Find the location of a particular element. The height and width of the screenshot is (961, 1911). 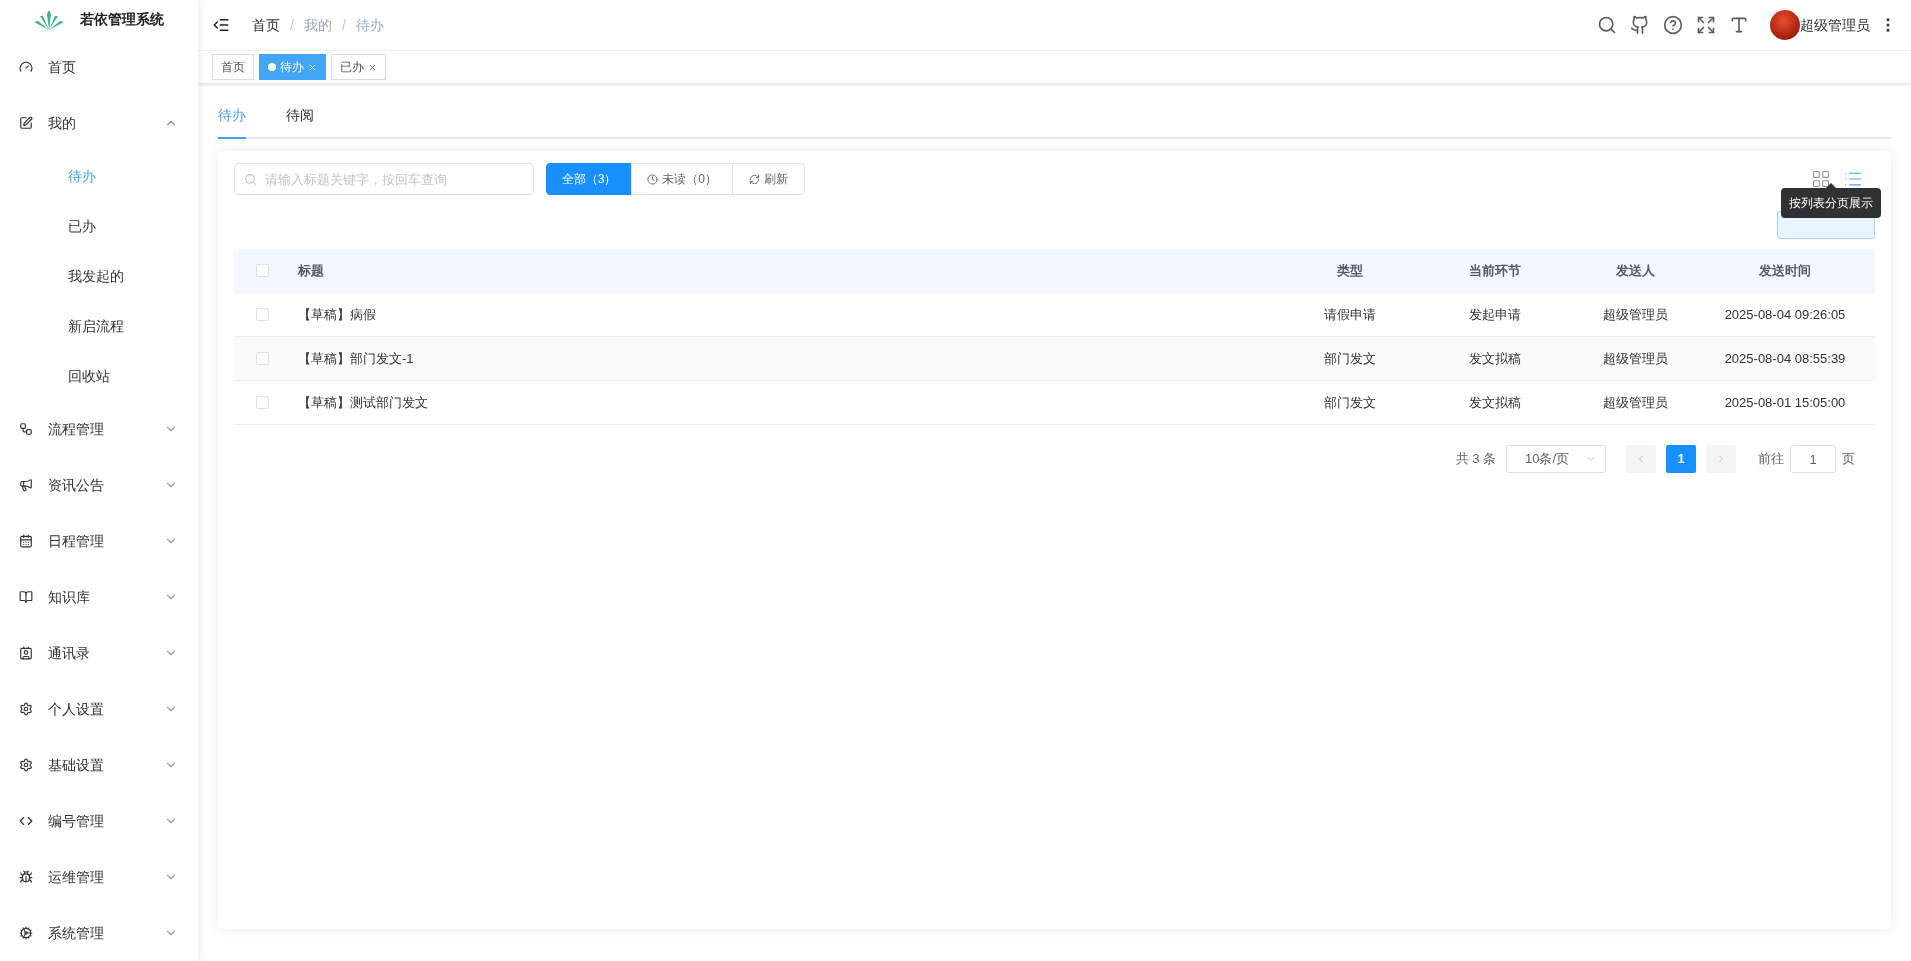

table-cell-text: 【草稿】病假 is located at coordinates (337, 314).